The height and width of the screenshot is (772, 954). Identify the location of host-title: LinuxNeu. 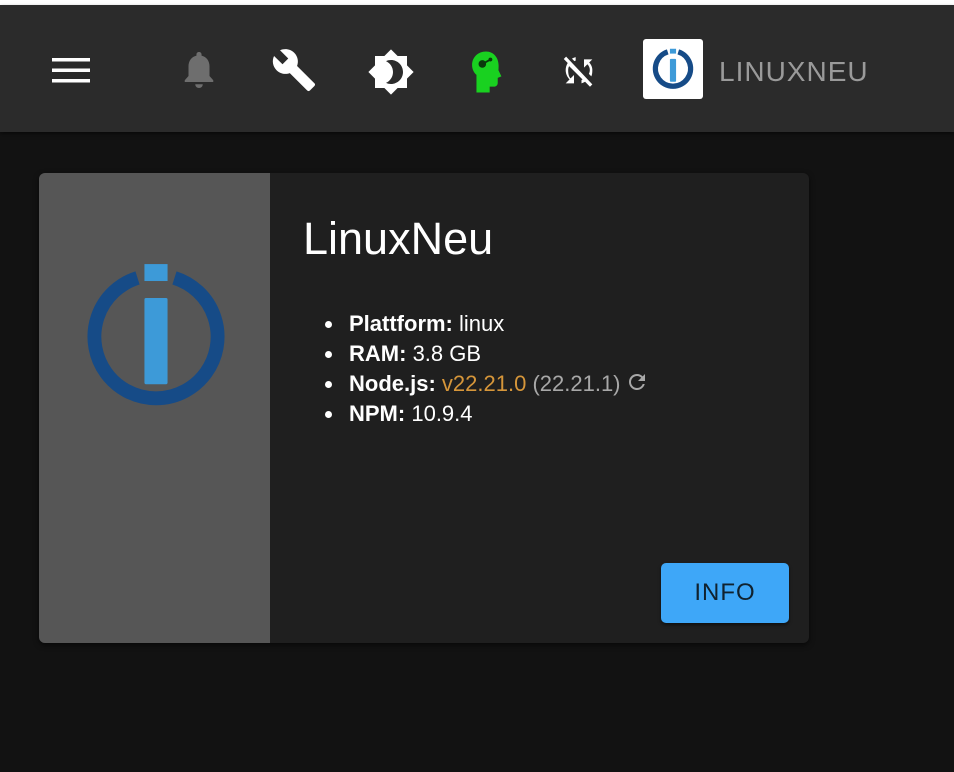
(398, 238).